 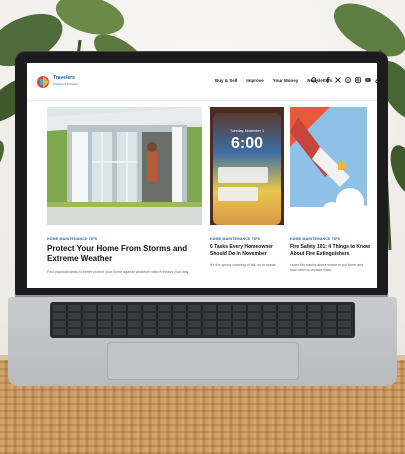 What do you see at coordinates (247, 143) in the screenshot?
I see `phone-clock: 6:00` at bounding box center [247, 143].